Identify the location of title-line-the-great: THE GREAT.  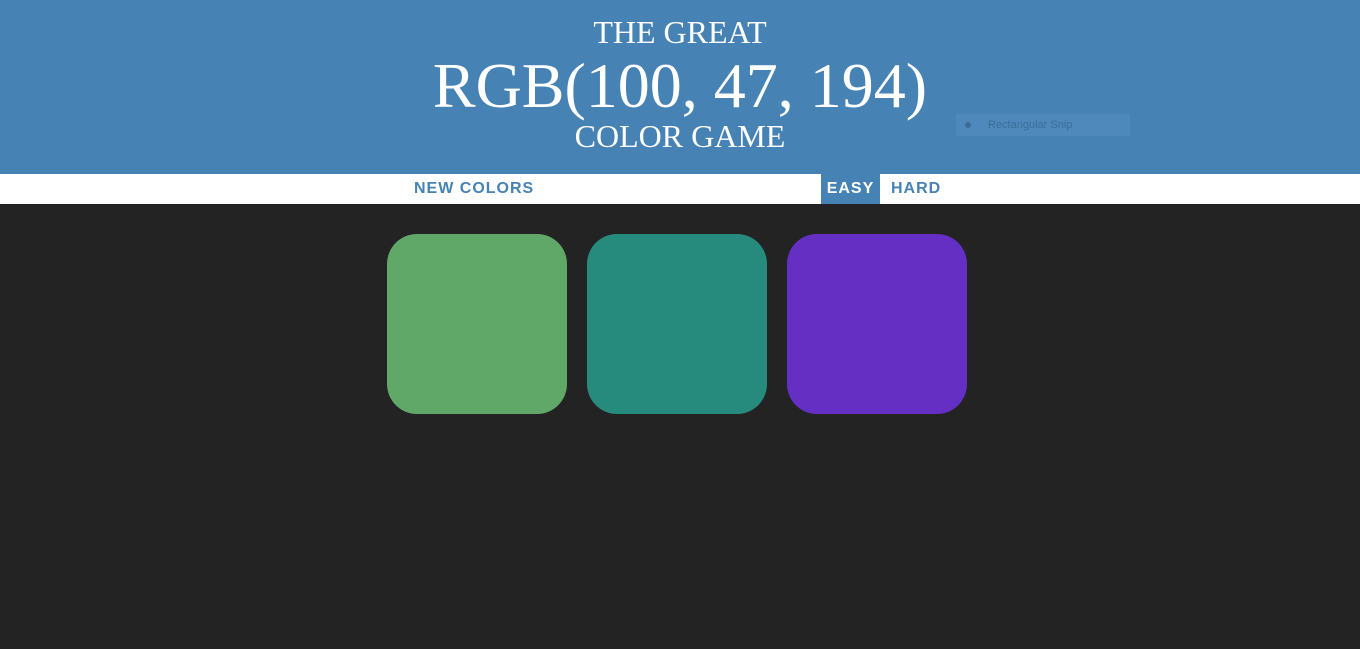
(680, 32).